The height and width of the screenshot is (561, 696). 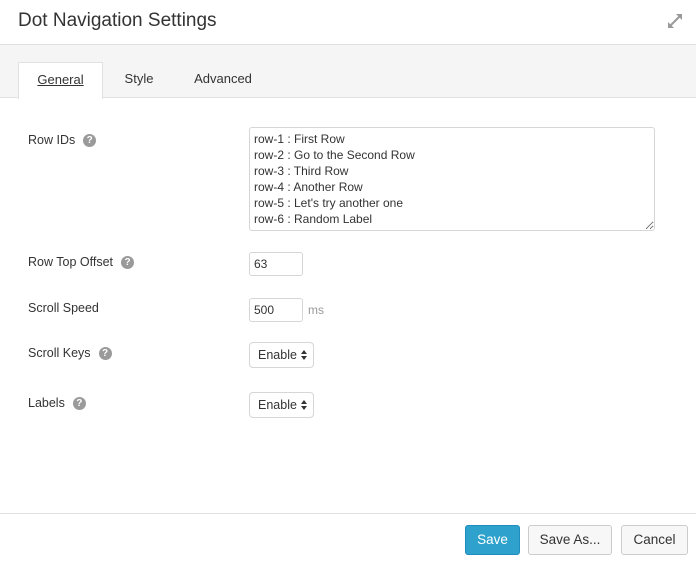 I want to click on labels-label: Labels ?, so click(x=57, y=403).